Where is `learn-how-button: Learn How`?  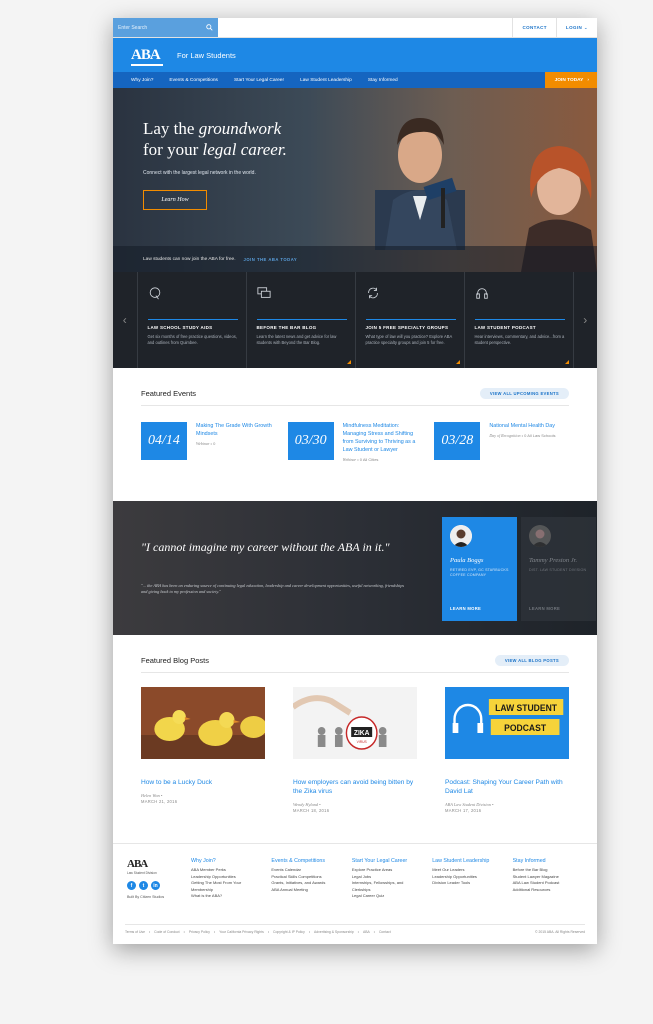
learn-how-button: Learn How is located at coordinates (175, 200).